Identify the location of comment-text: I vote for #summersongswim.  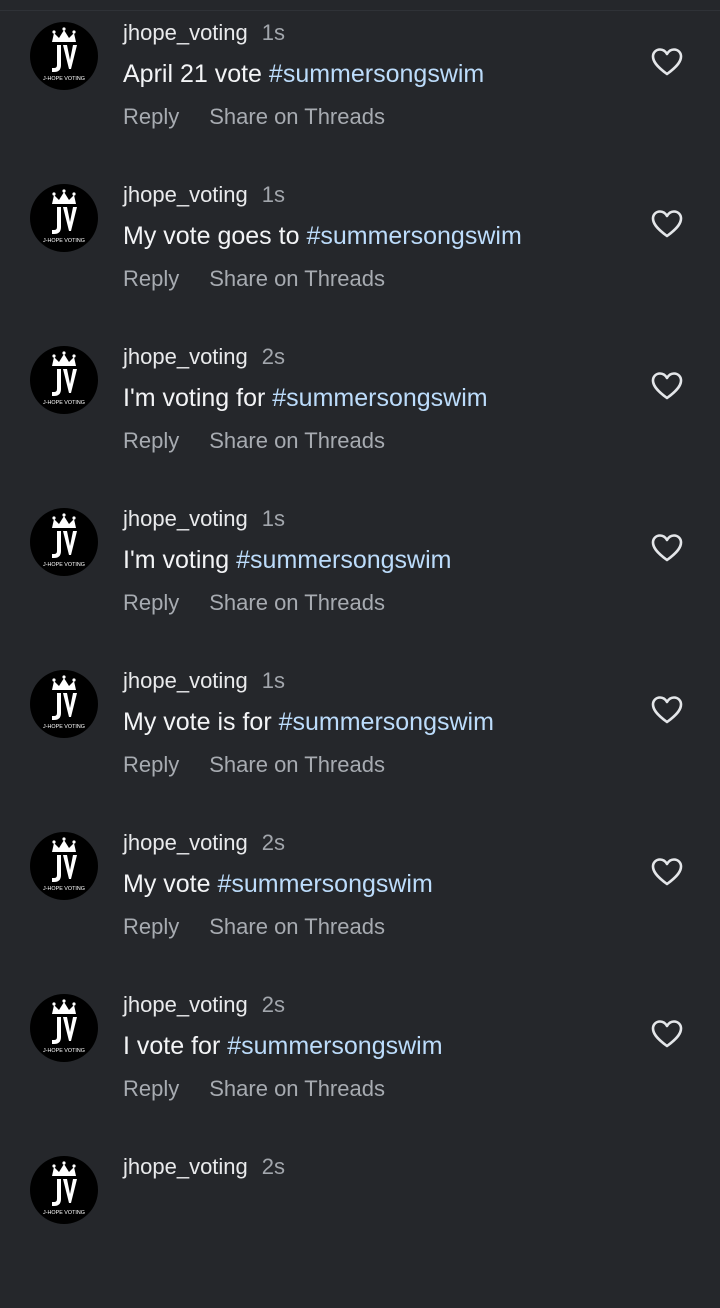
(283, 1046).